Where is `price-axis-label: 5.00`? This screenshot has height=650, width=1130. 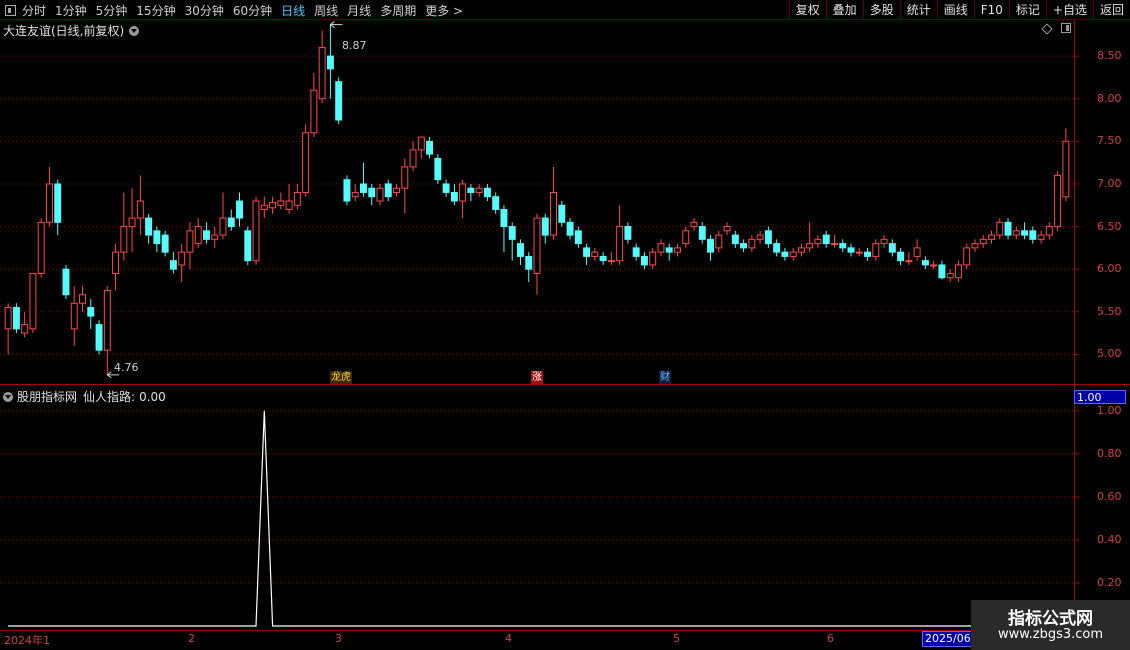
price-axis-label: 5.00 is located at coordinates (1109, 354).